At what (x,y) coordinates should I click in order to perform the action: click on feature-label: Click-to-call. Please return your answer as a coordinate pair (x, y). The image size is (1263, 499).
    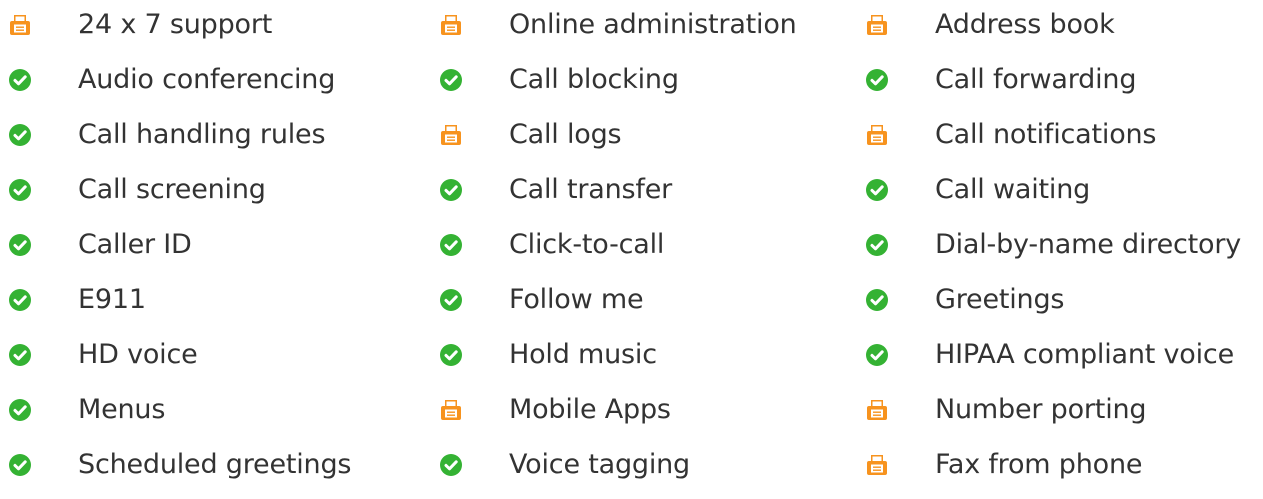
    Looking at the image, I should click on (587, 244).